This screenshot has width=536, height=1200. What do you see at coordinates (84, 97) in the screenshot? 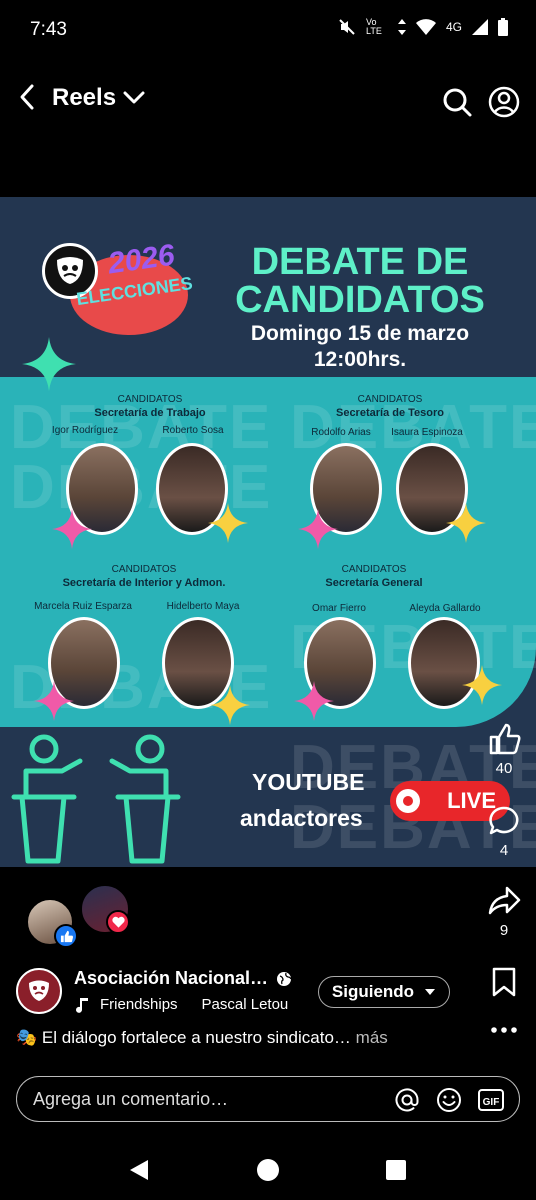
I see `page-title: Reels` at bounding box center [84, 97].